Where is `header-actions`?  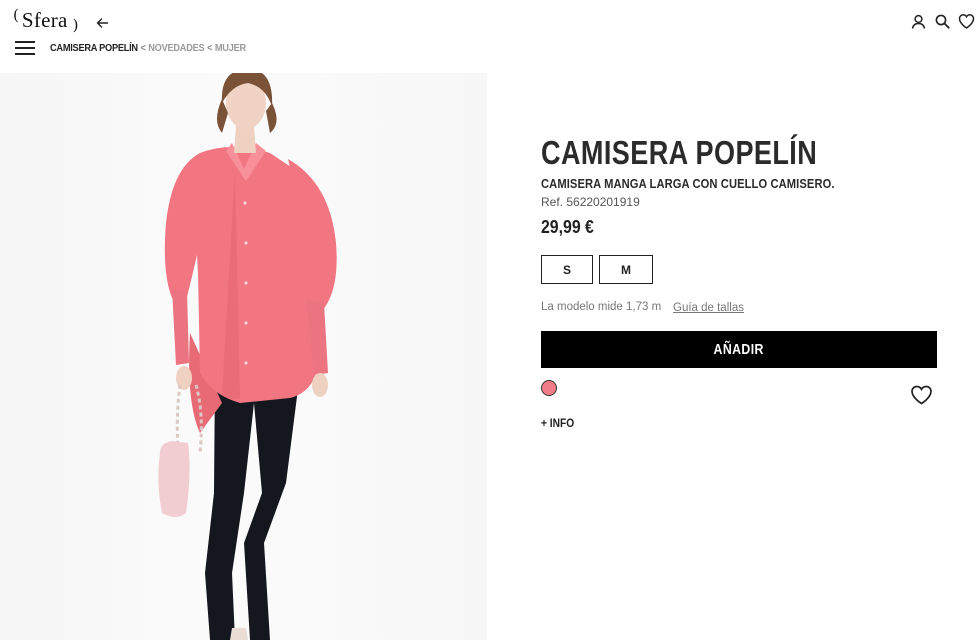 header-actions is located at coordinates (942, 21).